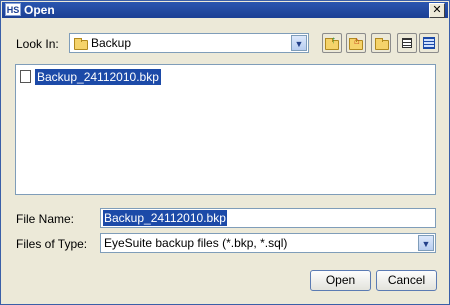 The image size is (450, 305). What do you see at coordinates (37, 44) in the screenshot?
I see `look-in-label: Look In:` at bounding box center [37, 44].